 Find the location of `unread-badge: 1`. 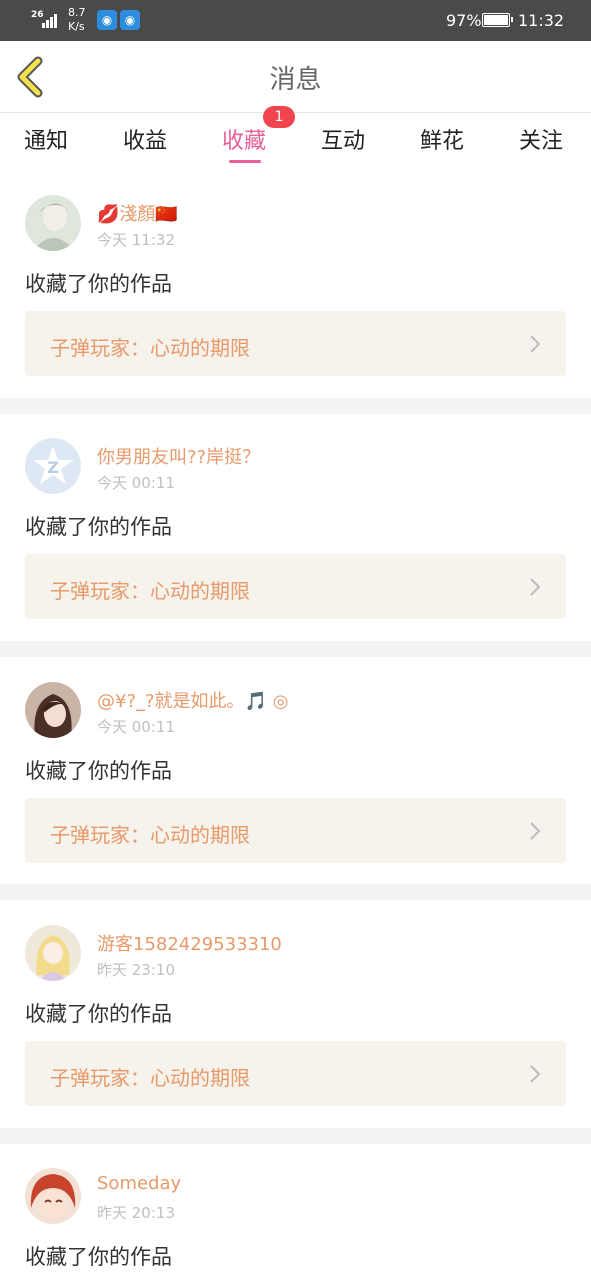

unread-badge: 1 is located at coordinates (279, 117).